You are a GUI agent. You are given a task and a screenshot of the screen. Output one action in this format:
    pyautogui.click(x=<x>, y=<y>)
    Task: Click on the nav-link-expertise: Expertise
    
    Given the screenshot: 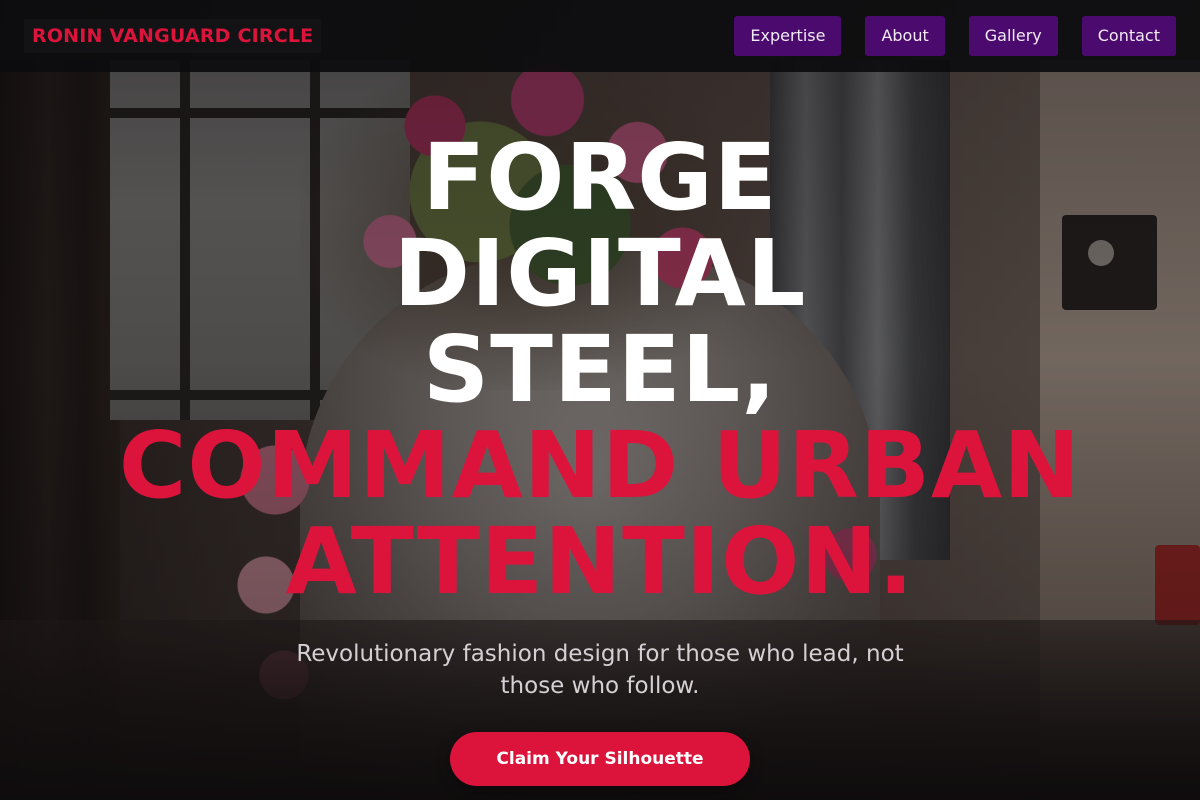 What is the action you would take?
    pyautogui.click(x=788, y=36)
    